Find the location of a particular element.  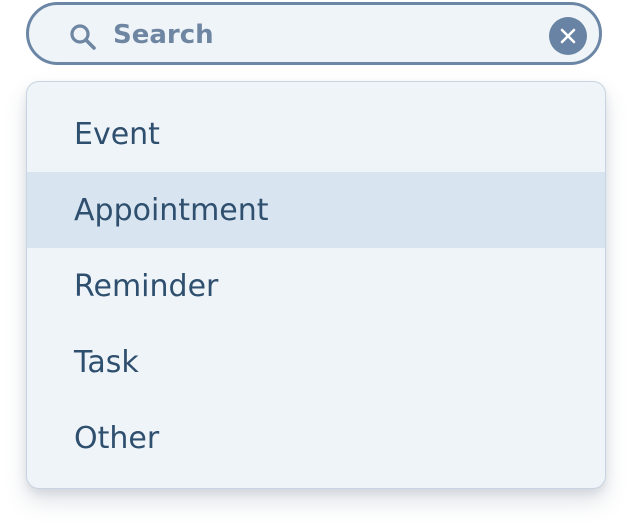

search-icon is located at coordinates (83, 37).